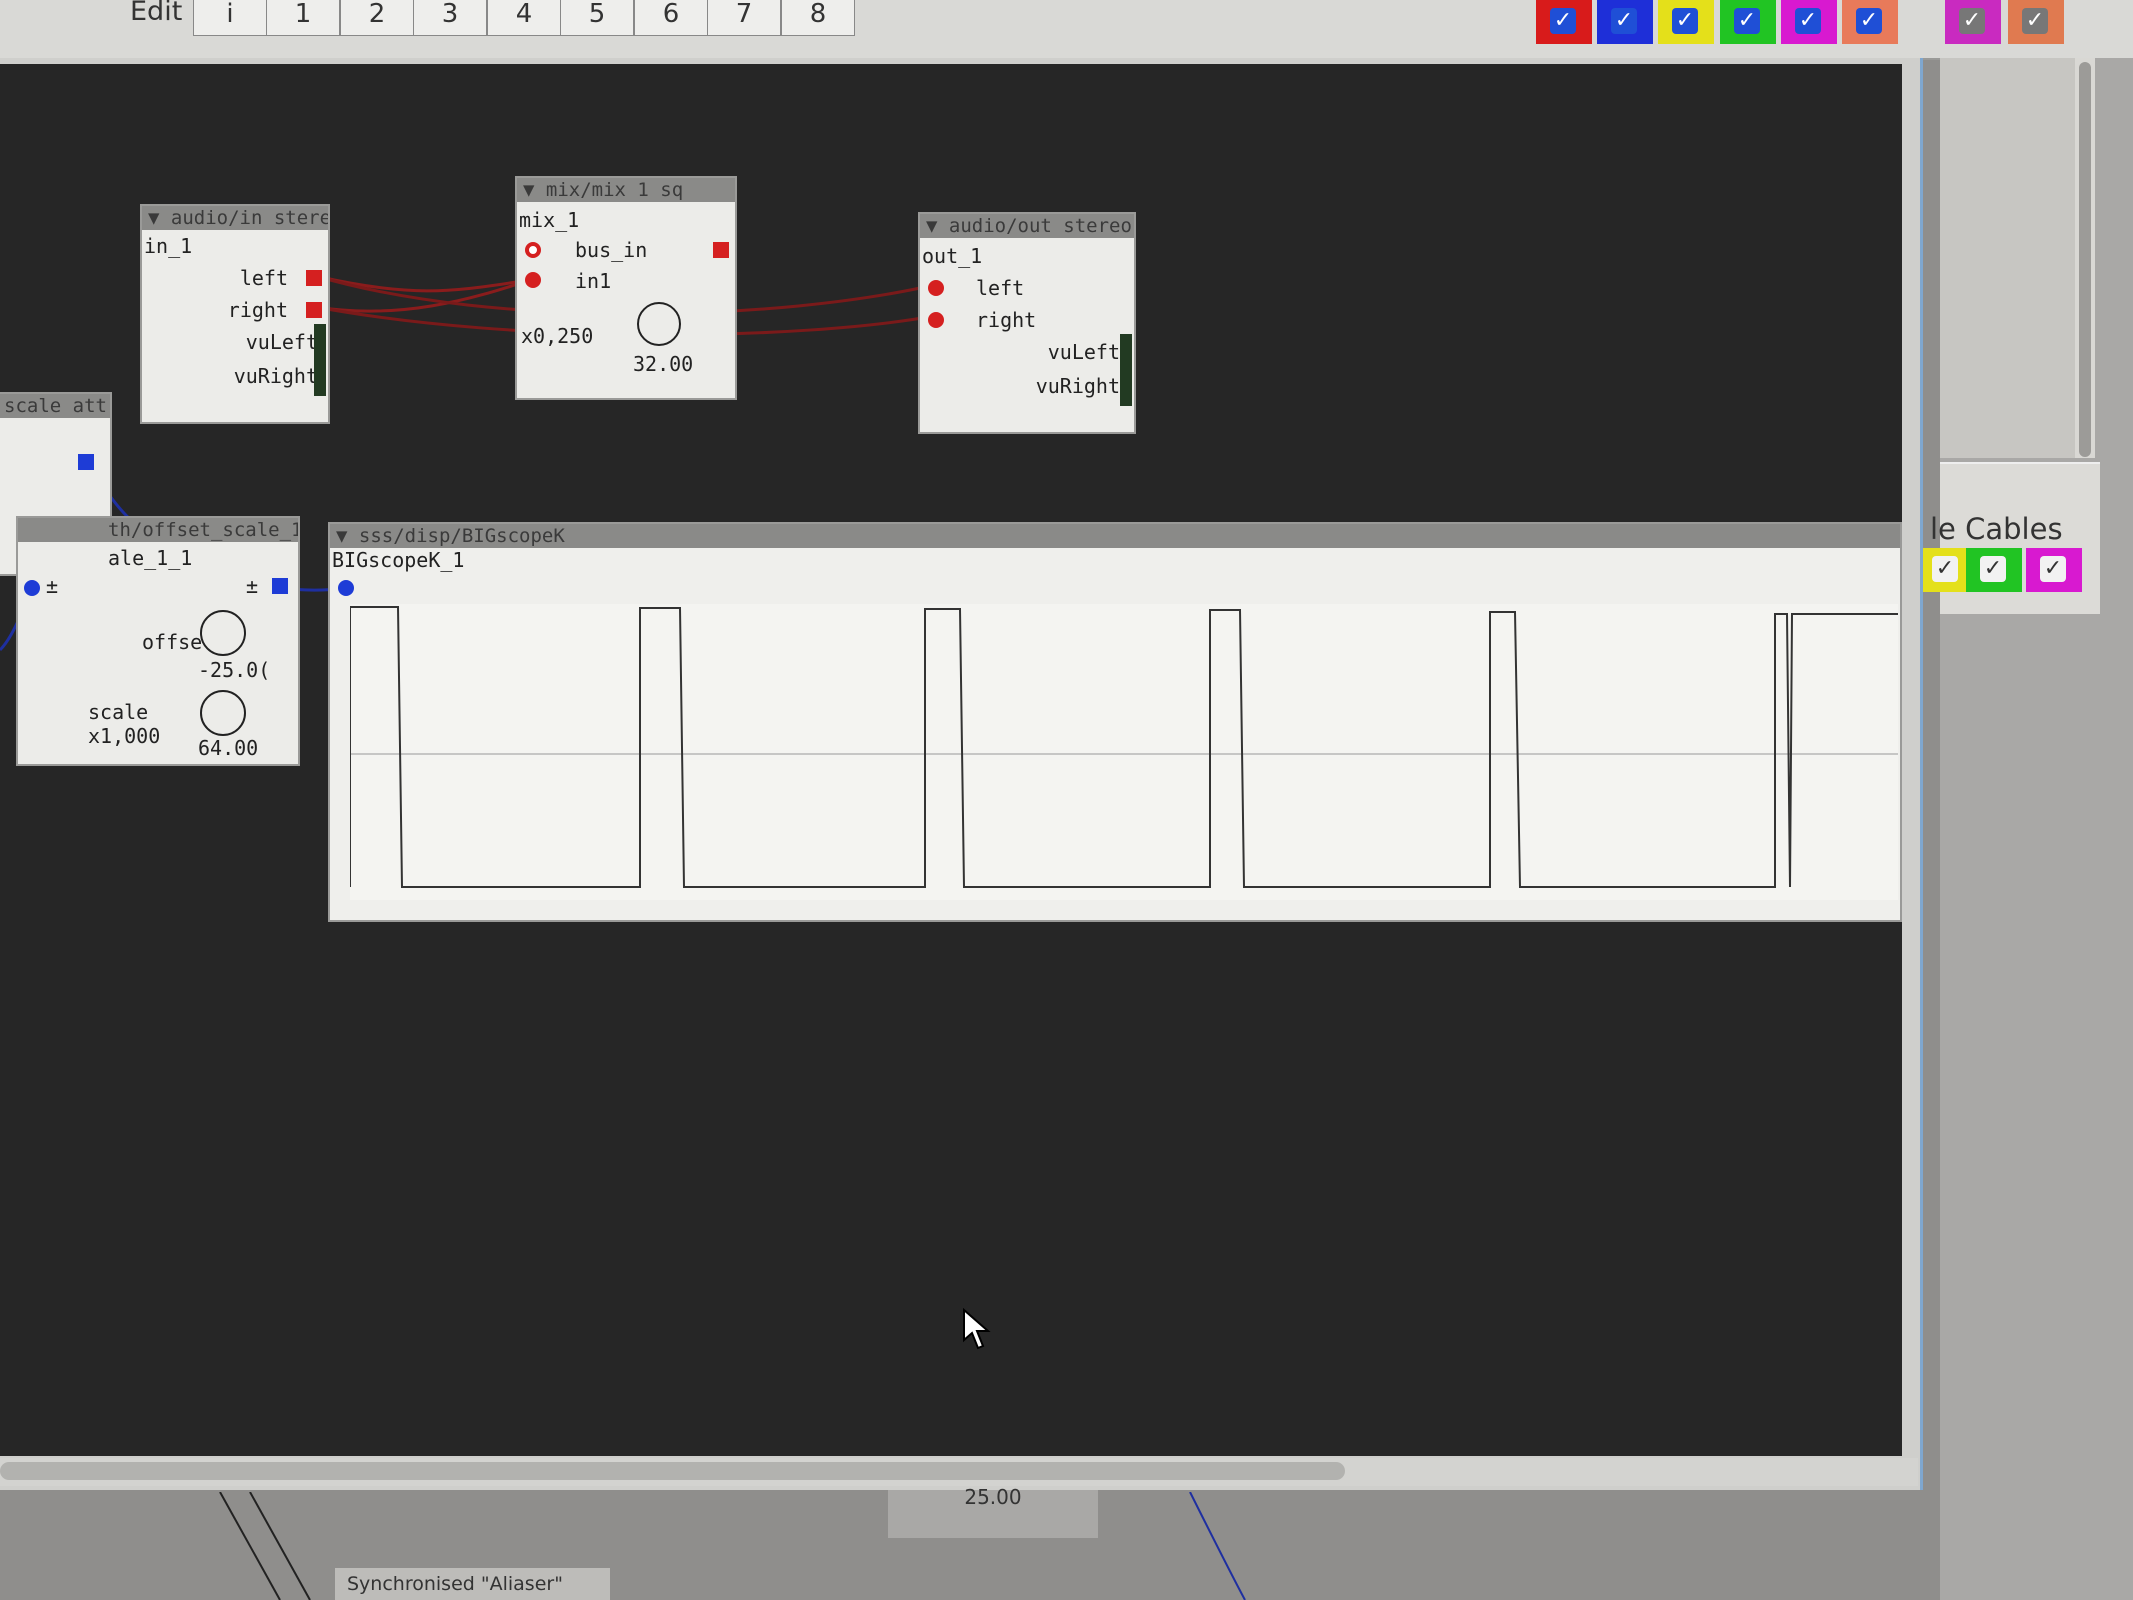  I want to click on audio-out-instance: out_1, so click(952, 256).